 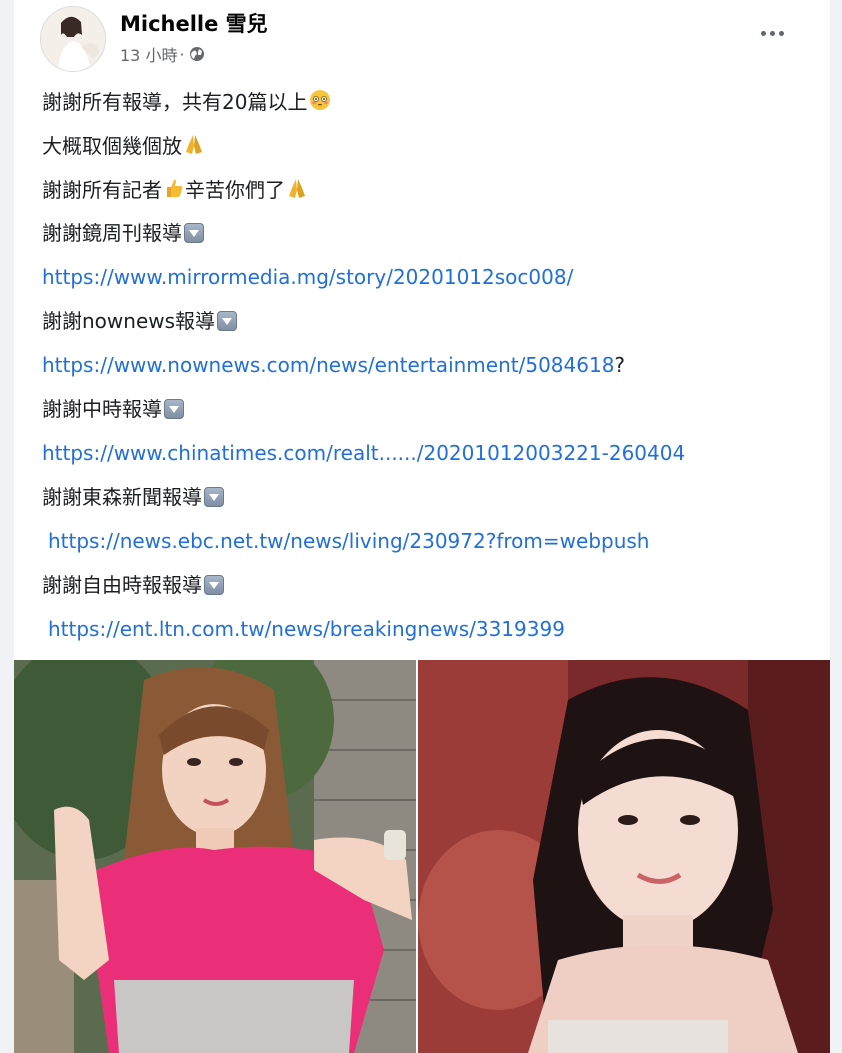 What do you see at coordinates (112, 233) in the screenshot?
I see `line-text: 謝謝鏡周刊報導` at bounding box center [112, 233].